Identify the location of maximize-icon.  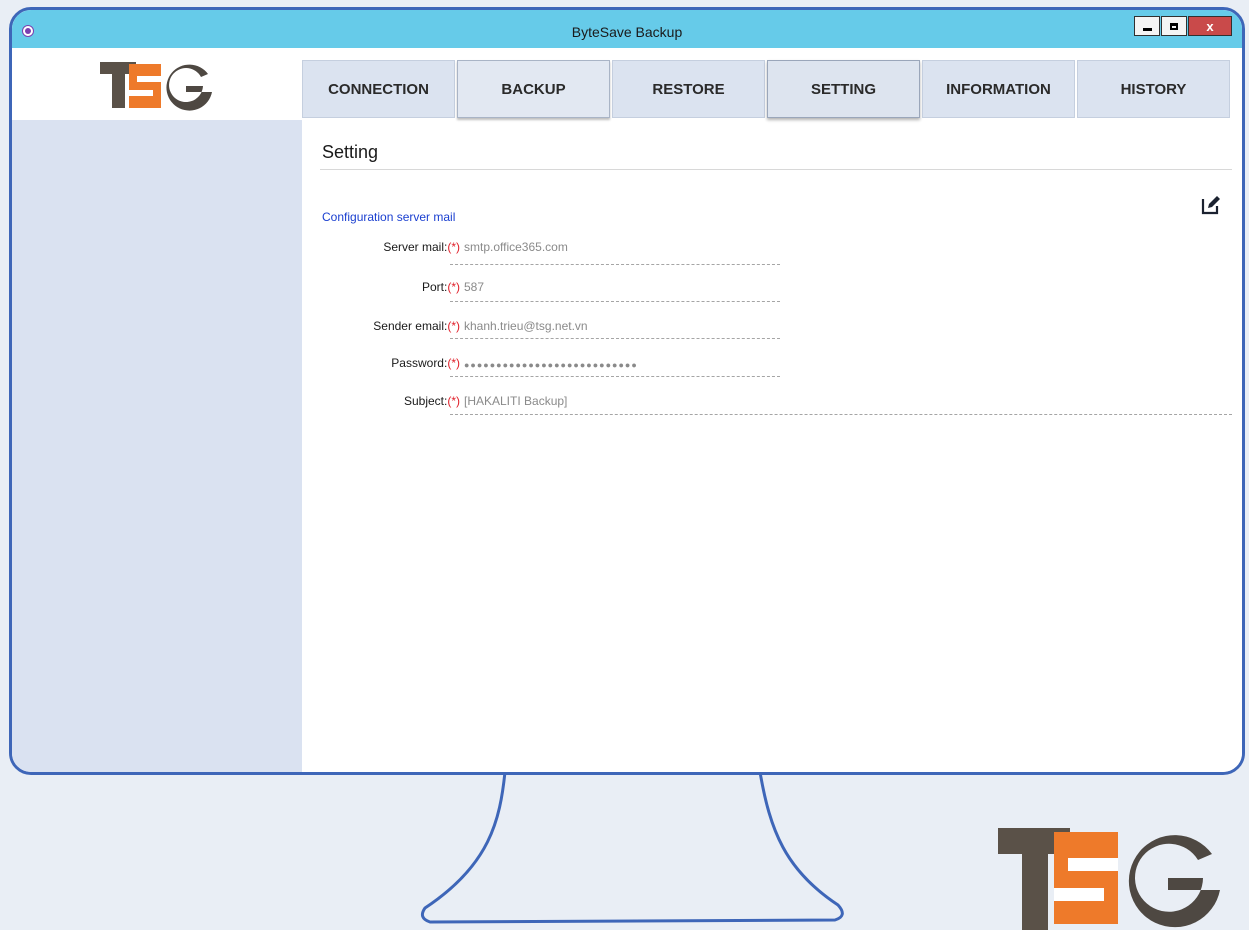
(1174, 26).